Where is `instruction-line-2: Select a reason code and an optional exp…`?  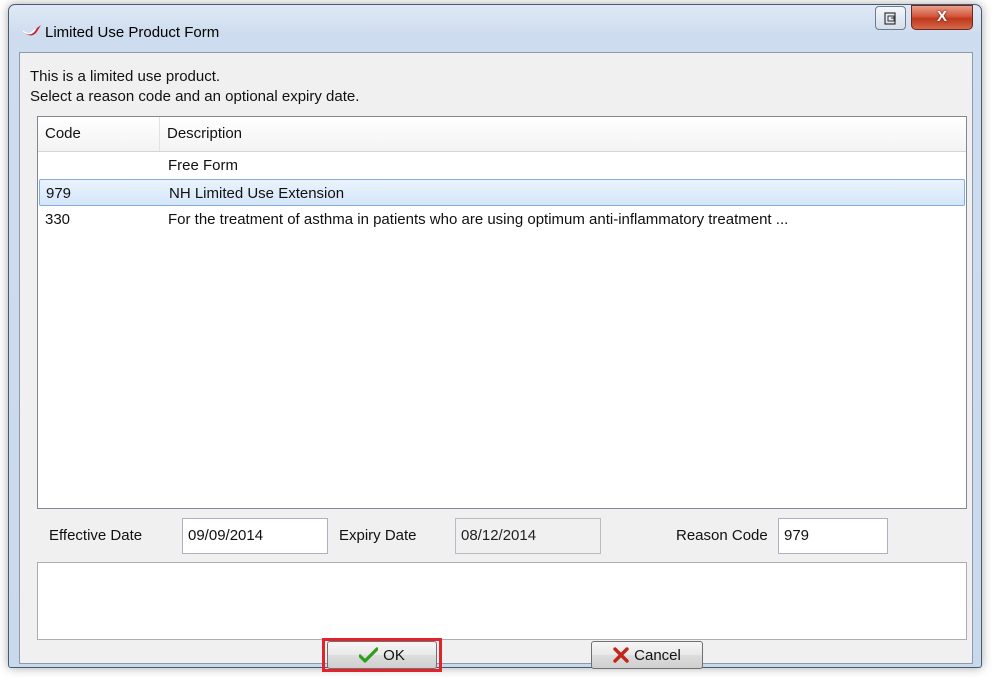
instruction-line-2: Select a reason code and an optional exp… is located at coordinates (195, 96).